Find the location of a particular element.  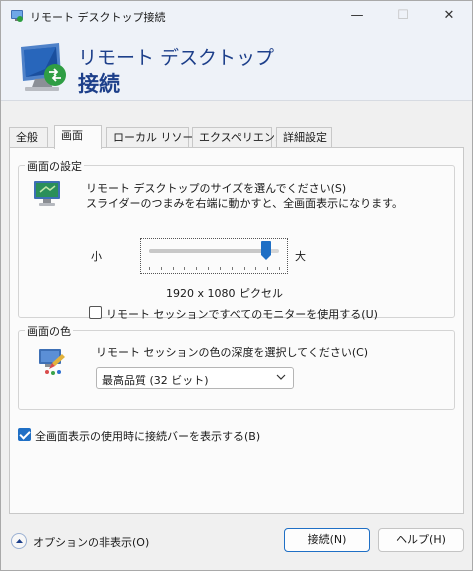

monitor-icon is located at coordinates (47, 193).